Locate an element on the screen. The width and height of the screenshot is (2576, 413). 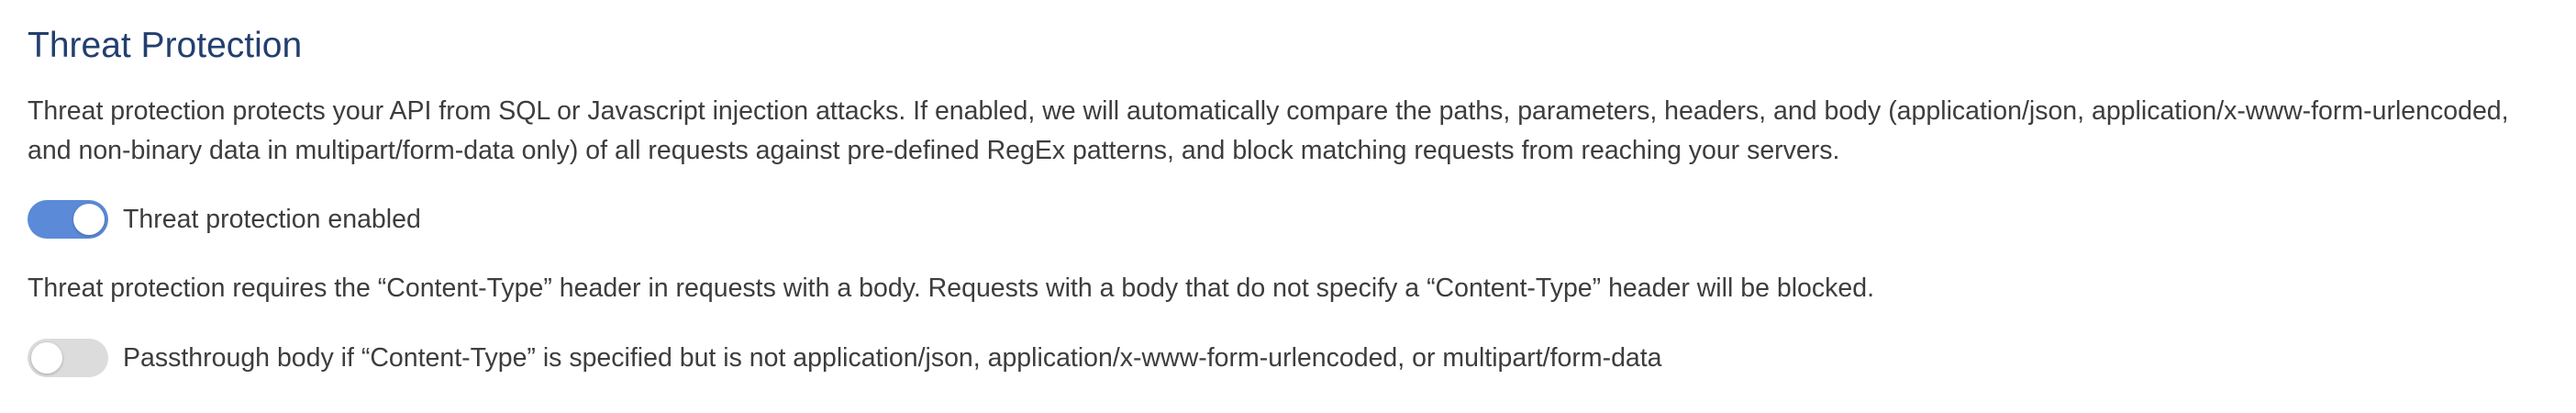
section-title: Threat Protection is located at coordinates (165, 45).